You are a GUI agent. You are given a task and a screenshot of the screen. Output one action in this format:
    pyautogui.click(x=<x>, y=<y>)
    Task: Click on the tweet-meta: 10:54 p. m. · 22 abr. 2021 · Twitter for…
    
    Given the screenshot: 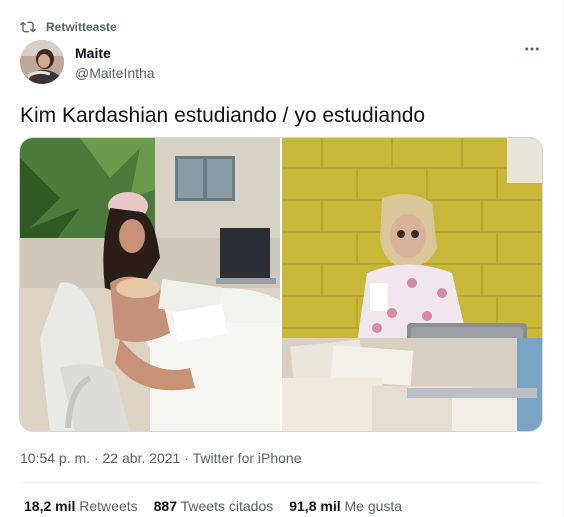 What is the action you would take?
    pyautogui.click(x=161, y=458)
    